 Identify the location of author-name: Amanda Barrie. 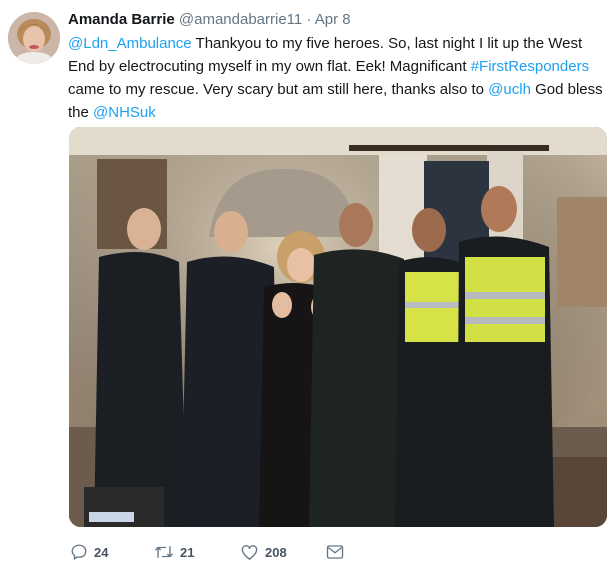
(121, 19).